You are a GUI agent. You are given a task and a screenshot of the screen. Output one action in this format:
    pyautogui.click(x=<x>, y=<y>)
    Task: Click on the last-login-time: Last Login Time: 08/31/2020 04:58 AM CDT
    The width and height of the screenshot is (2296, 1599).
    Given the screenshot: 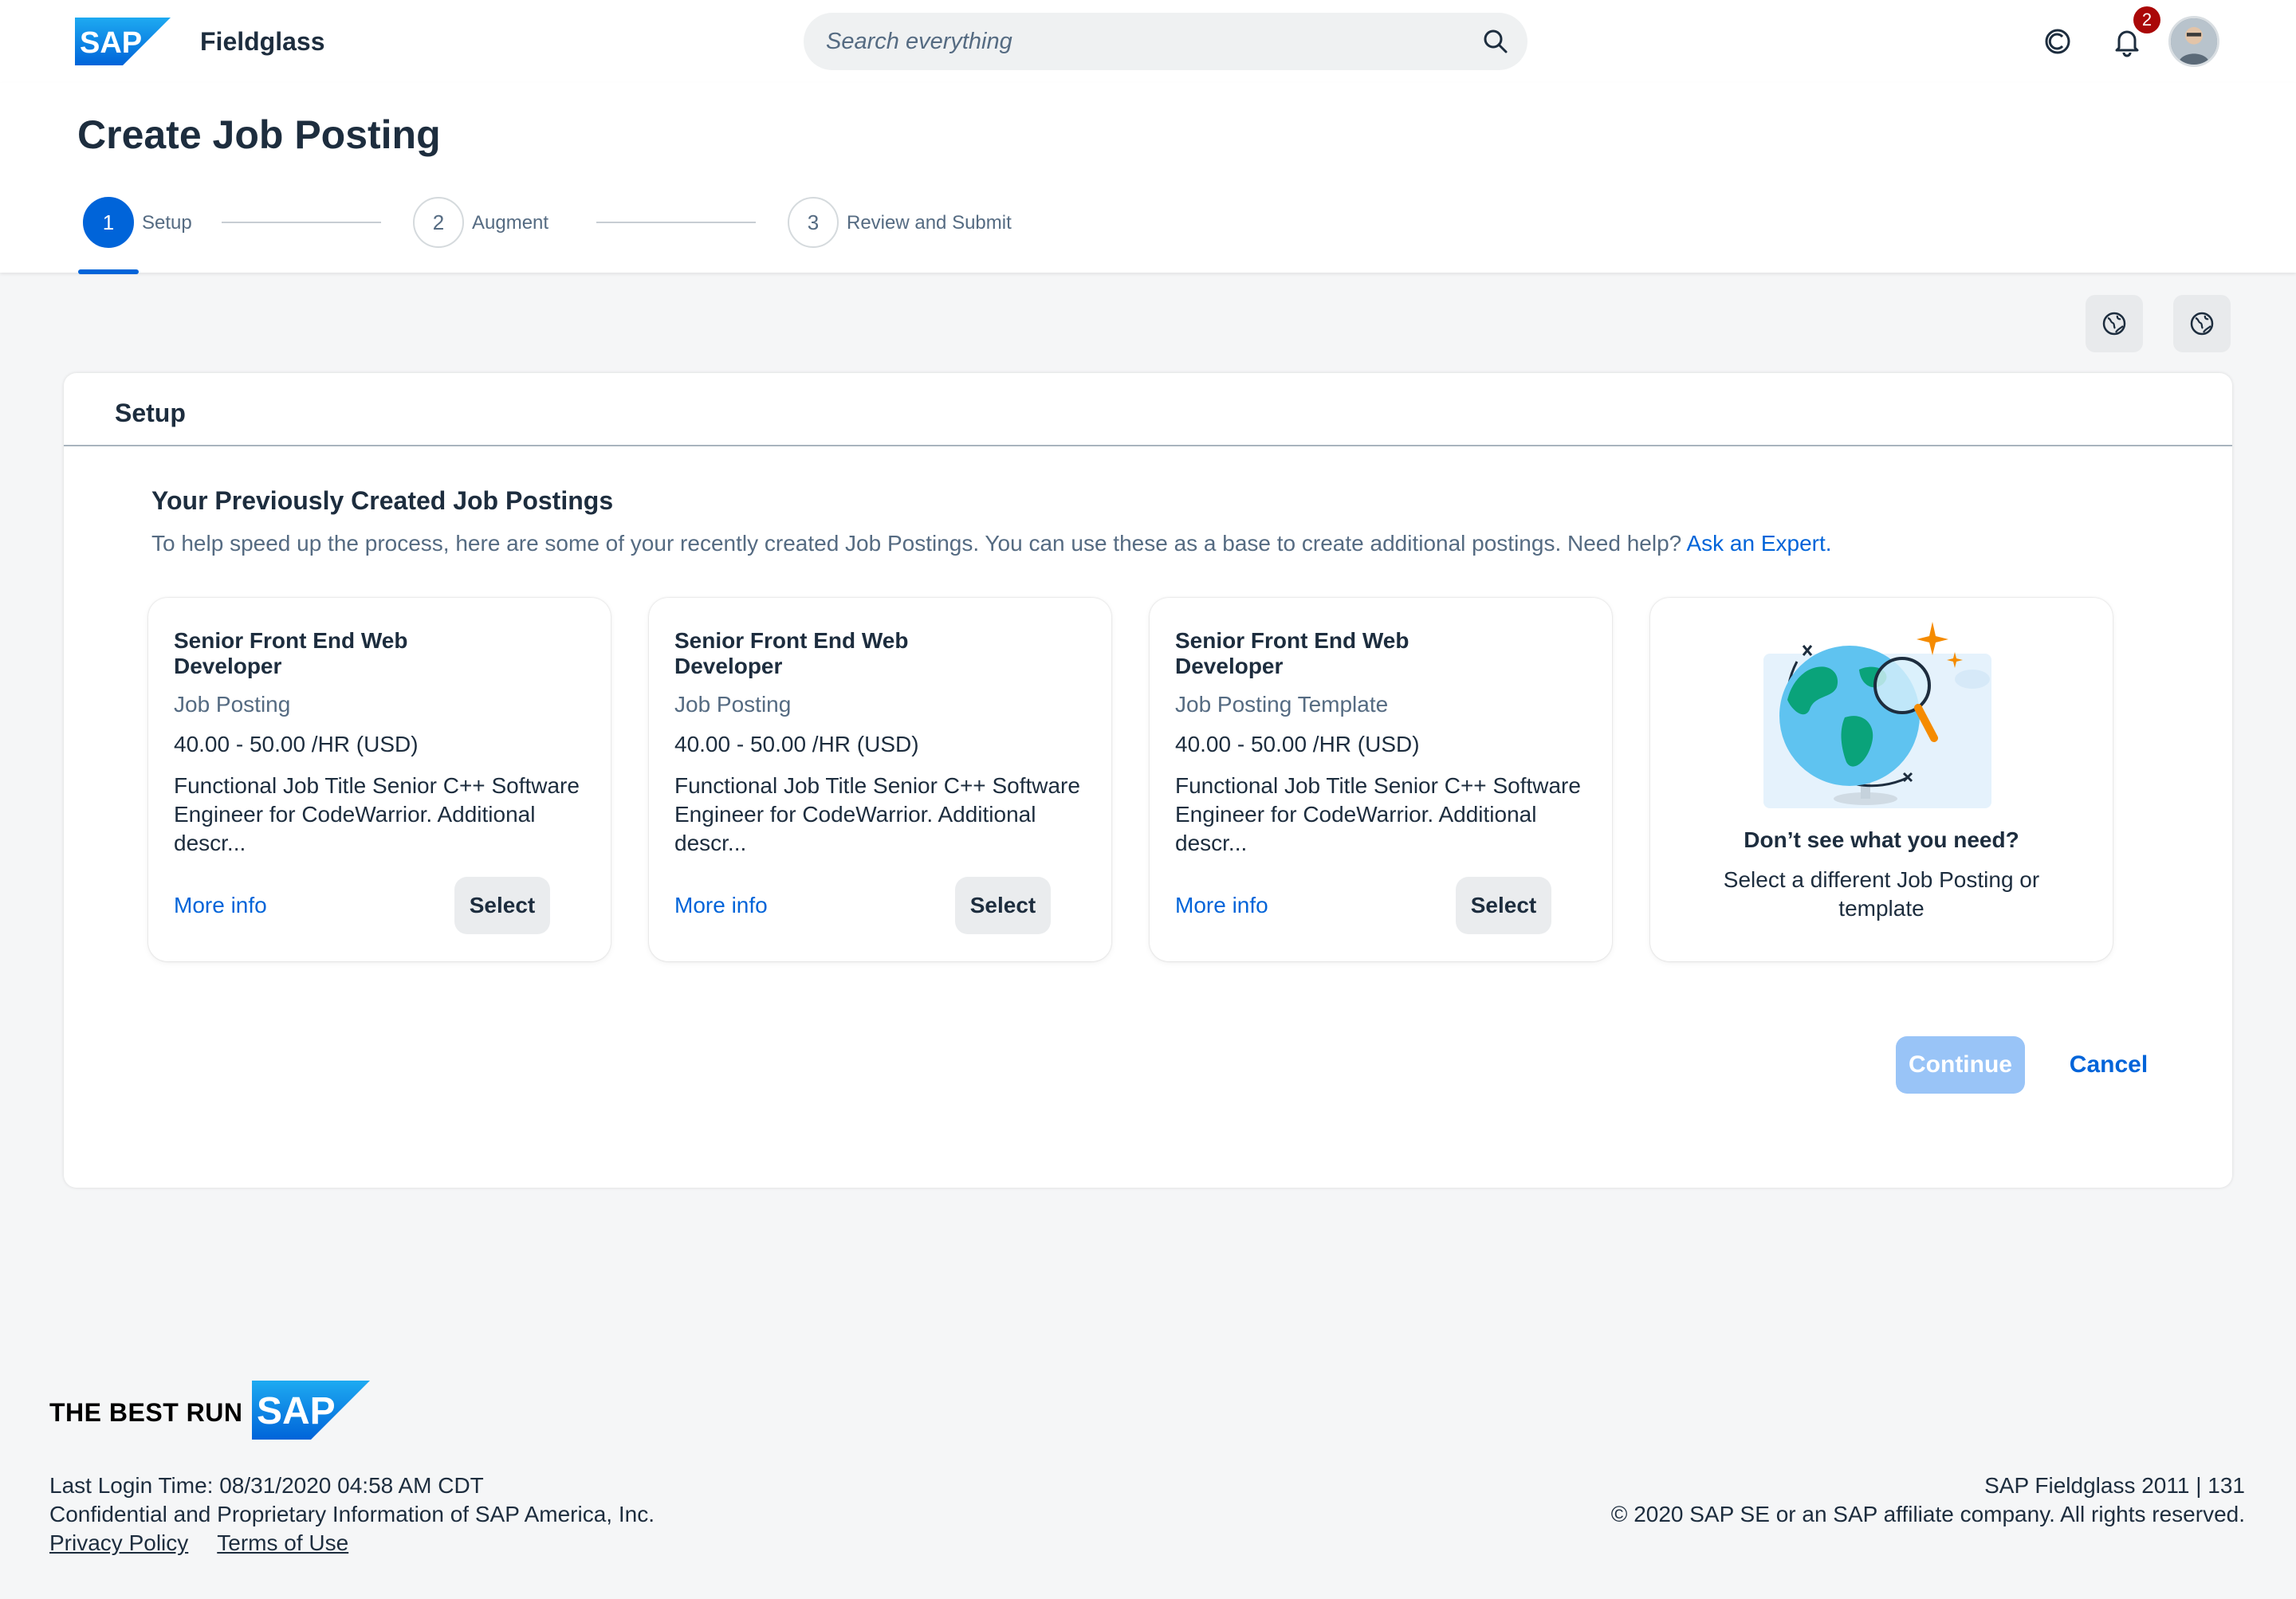 What is the action you would take?
    pyautogui.click(x=266, y=1485)
    